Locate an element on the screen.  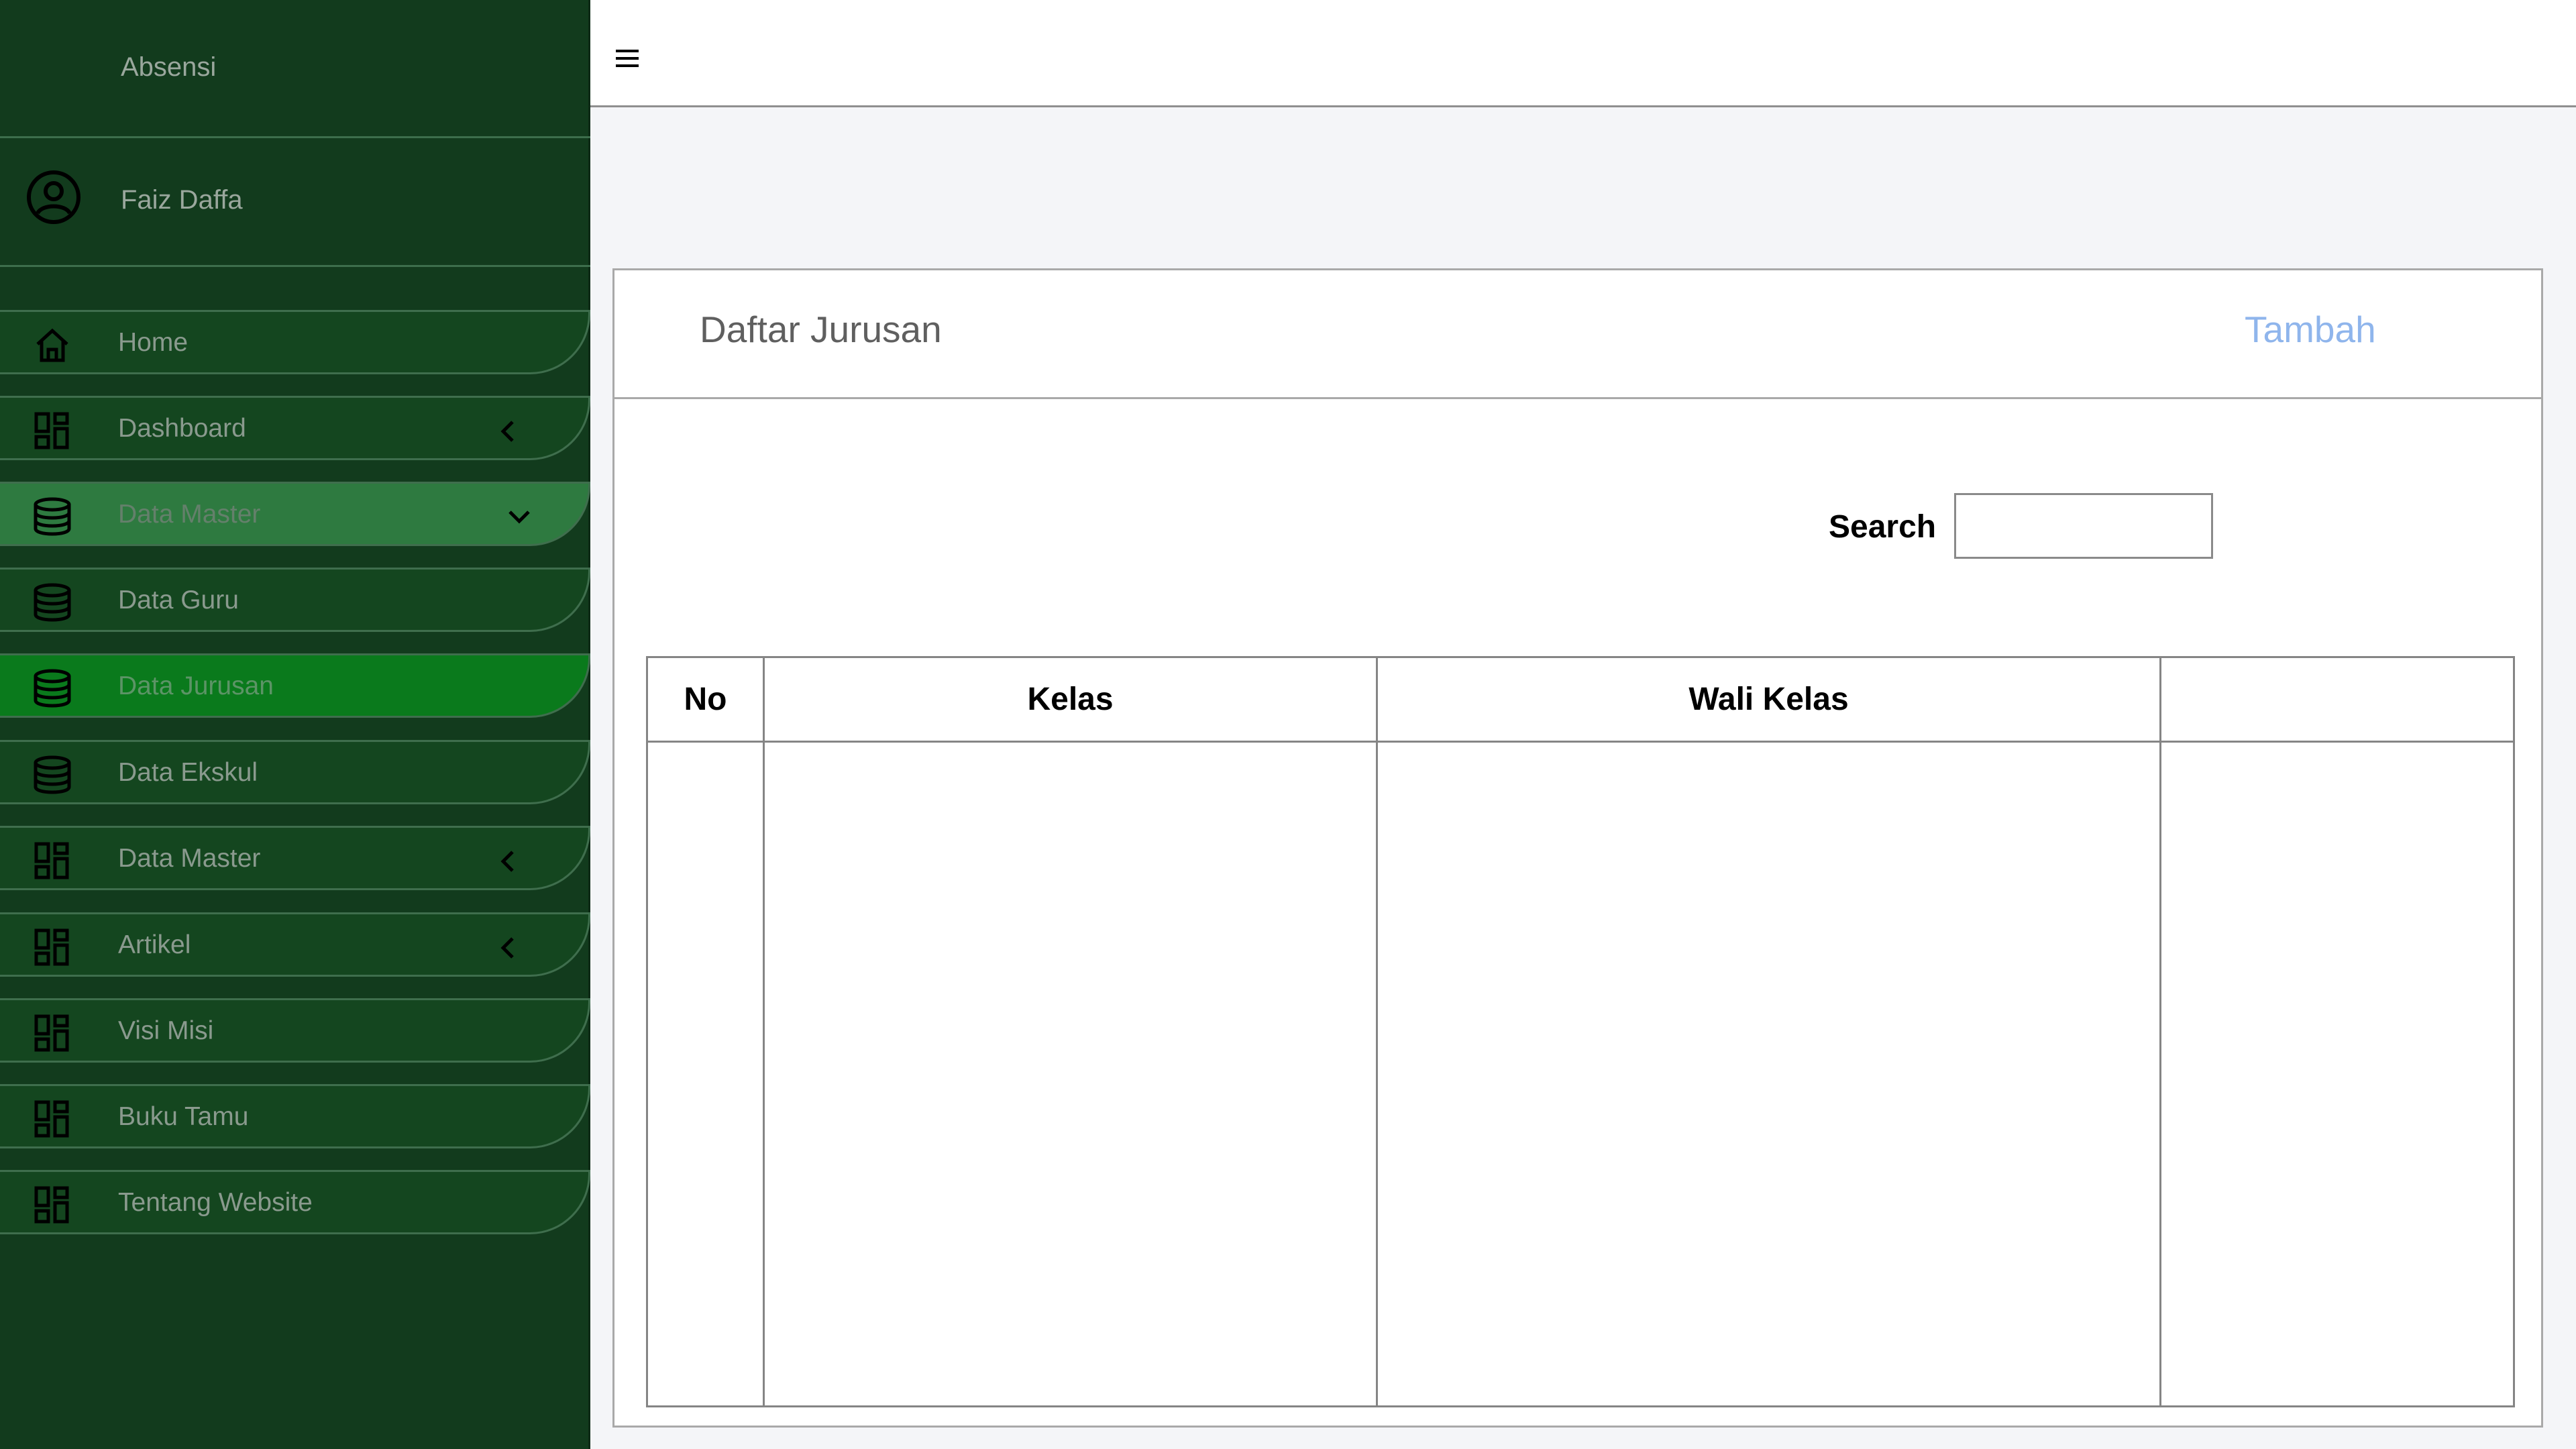
sidebar-item-data-jurusan: Data Jurusan is located at coordinates (295, 685).